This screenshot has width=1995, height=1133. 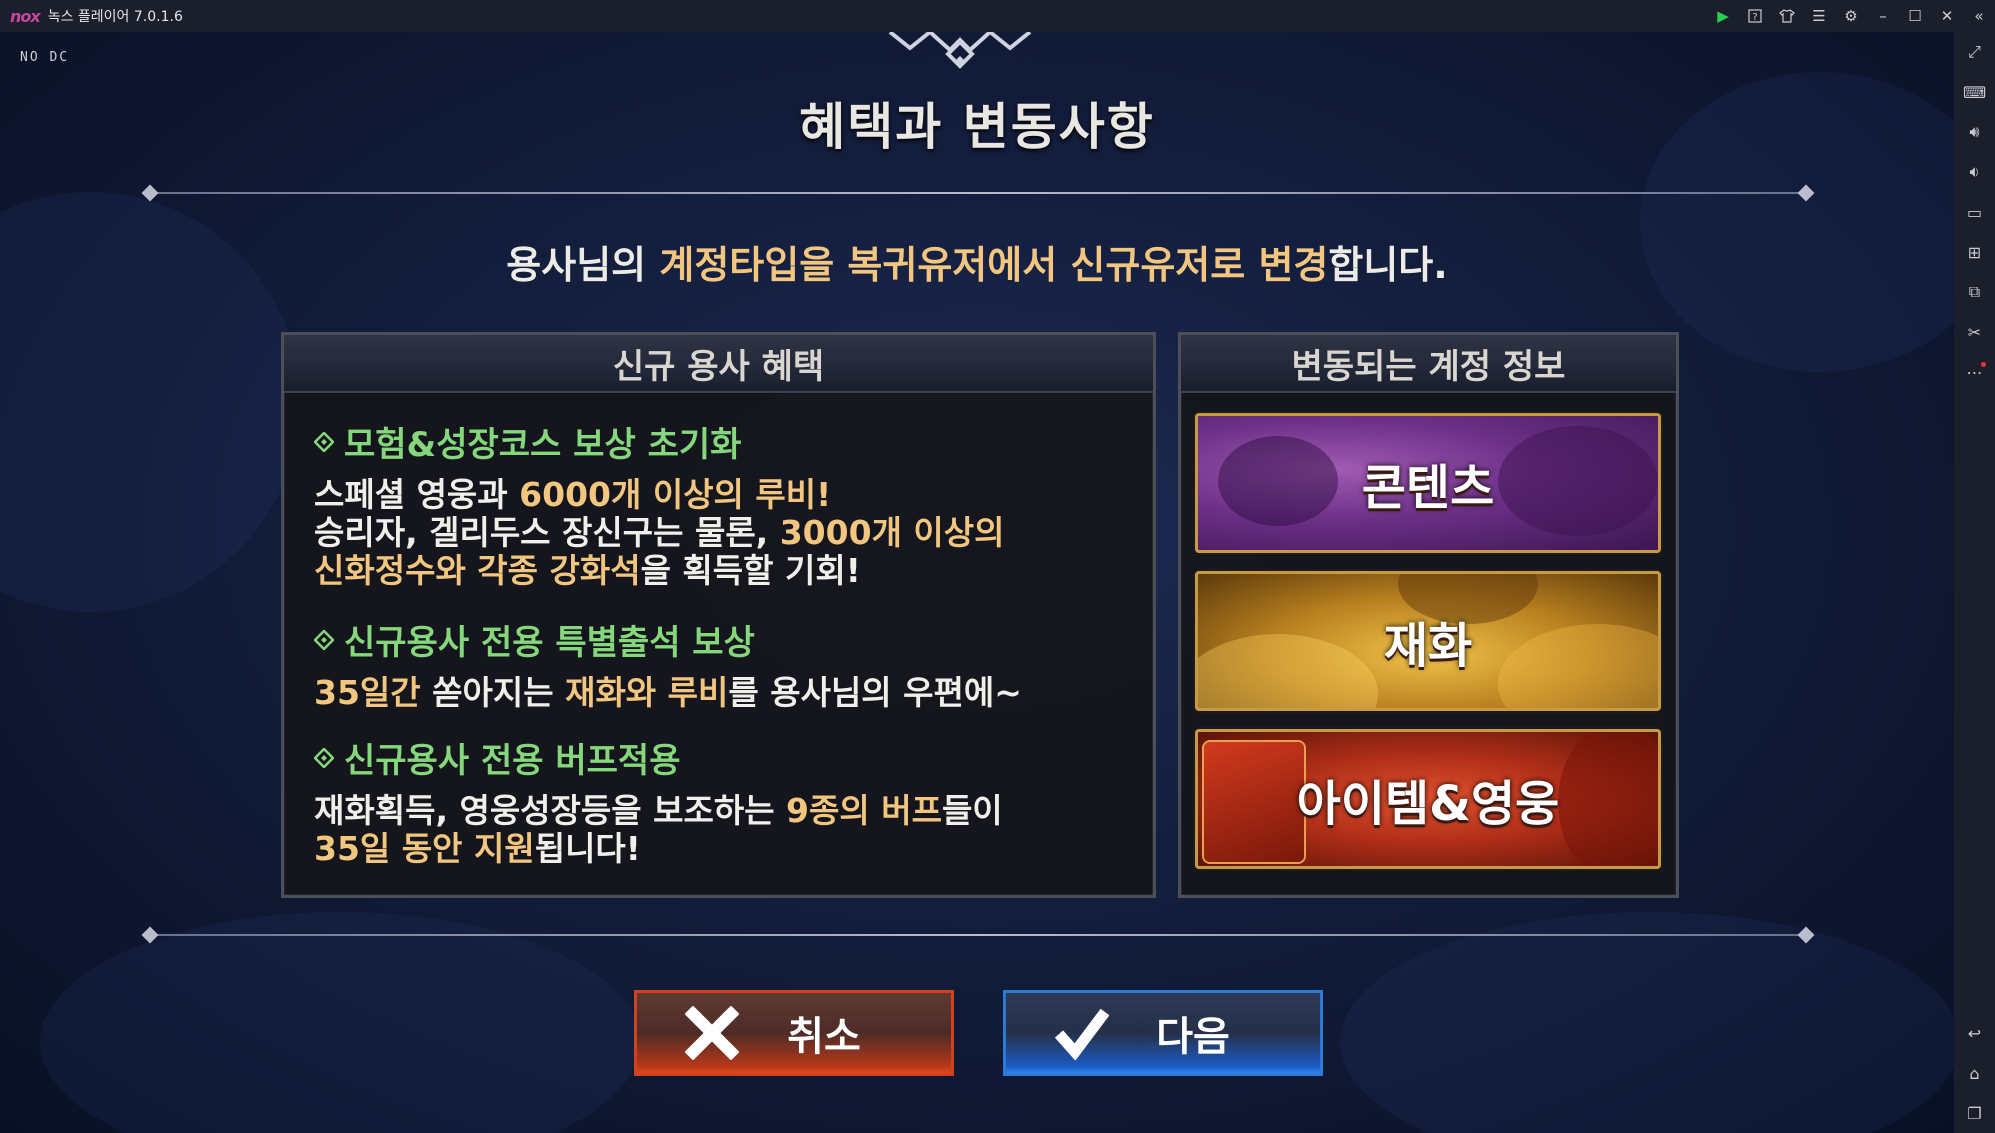 I want to click on multi-instance-icon: ⧉, so click(x=1974, y=292).